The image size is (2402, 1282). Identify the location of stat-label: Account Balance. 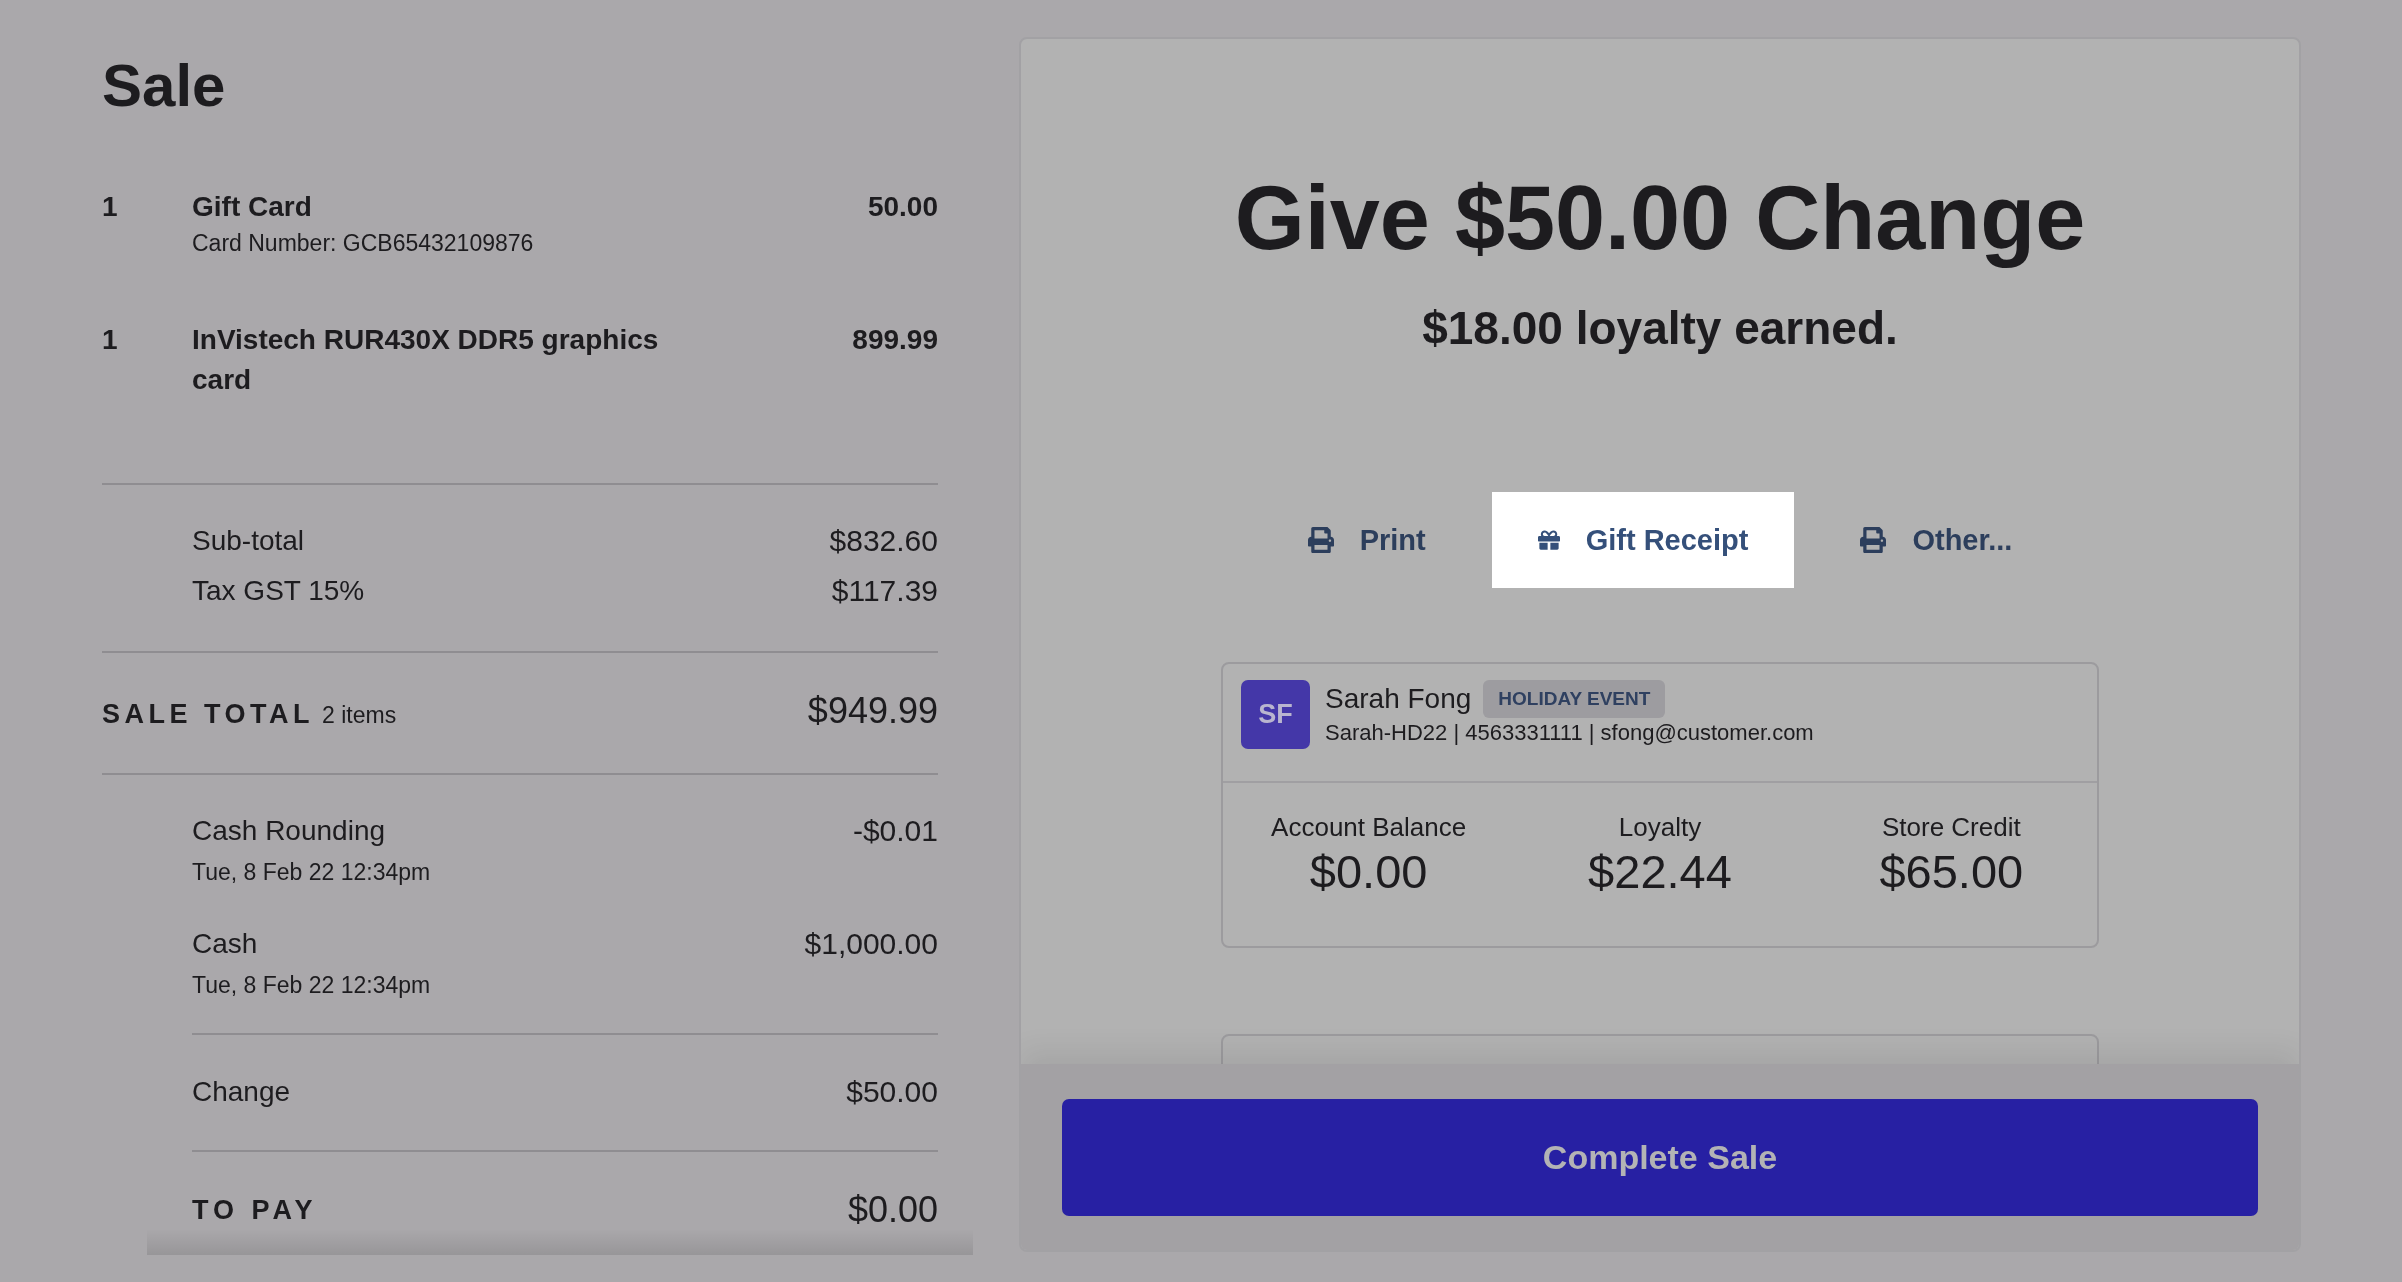
(1369, 827).